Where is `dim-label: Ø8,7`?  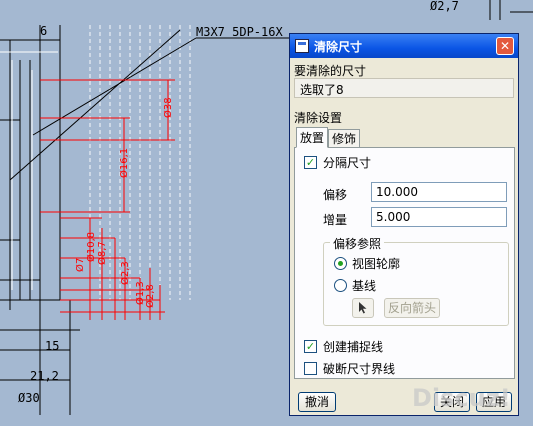 dim-label: Ø8,7 is located at coordinates (102, 253).